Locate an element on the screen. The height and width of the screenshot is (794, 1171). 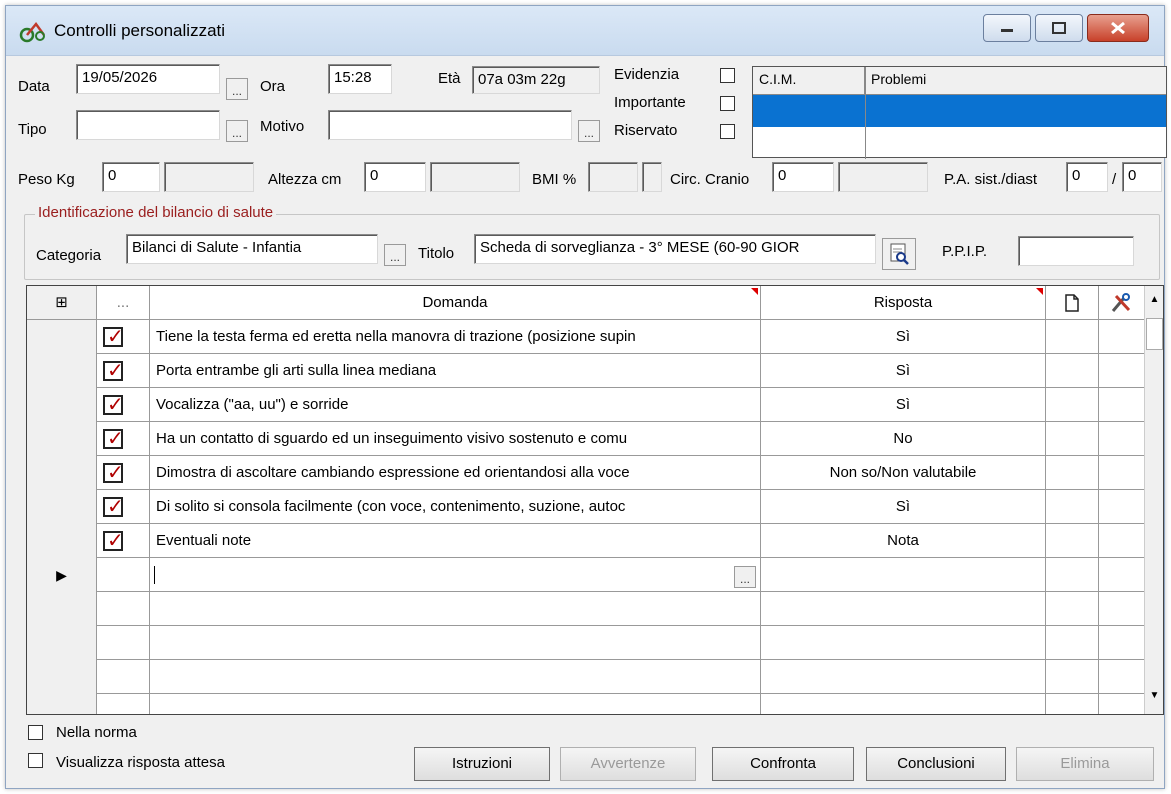
risposta-cell: No is located at coordinates (903, 439).